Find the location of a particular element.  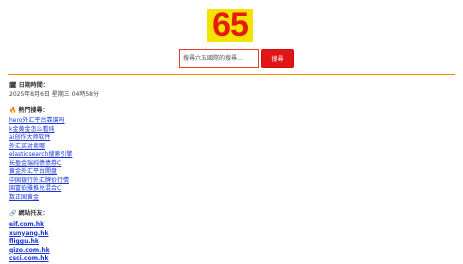

list-item: xunyang.hk is located at coordinates (29, 231).